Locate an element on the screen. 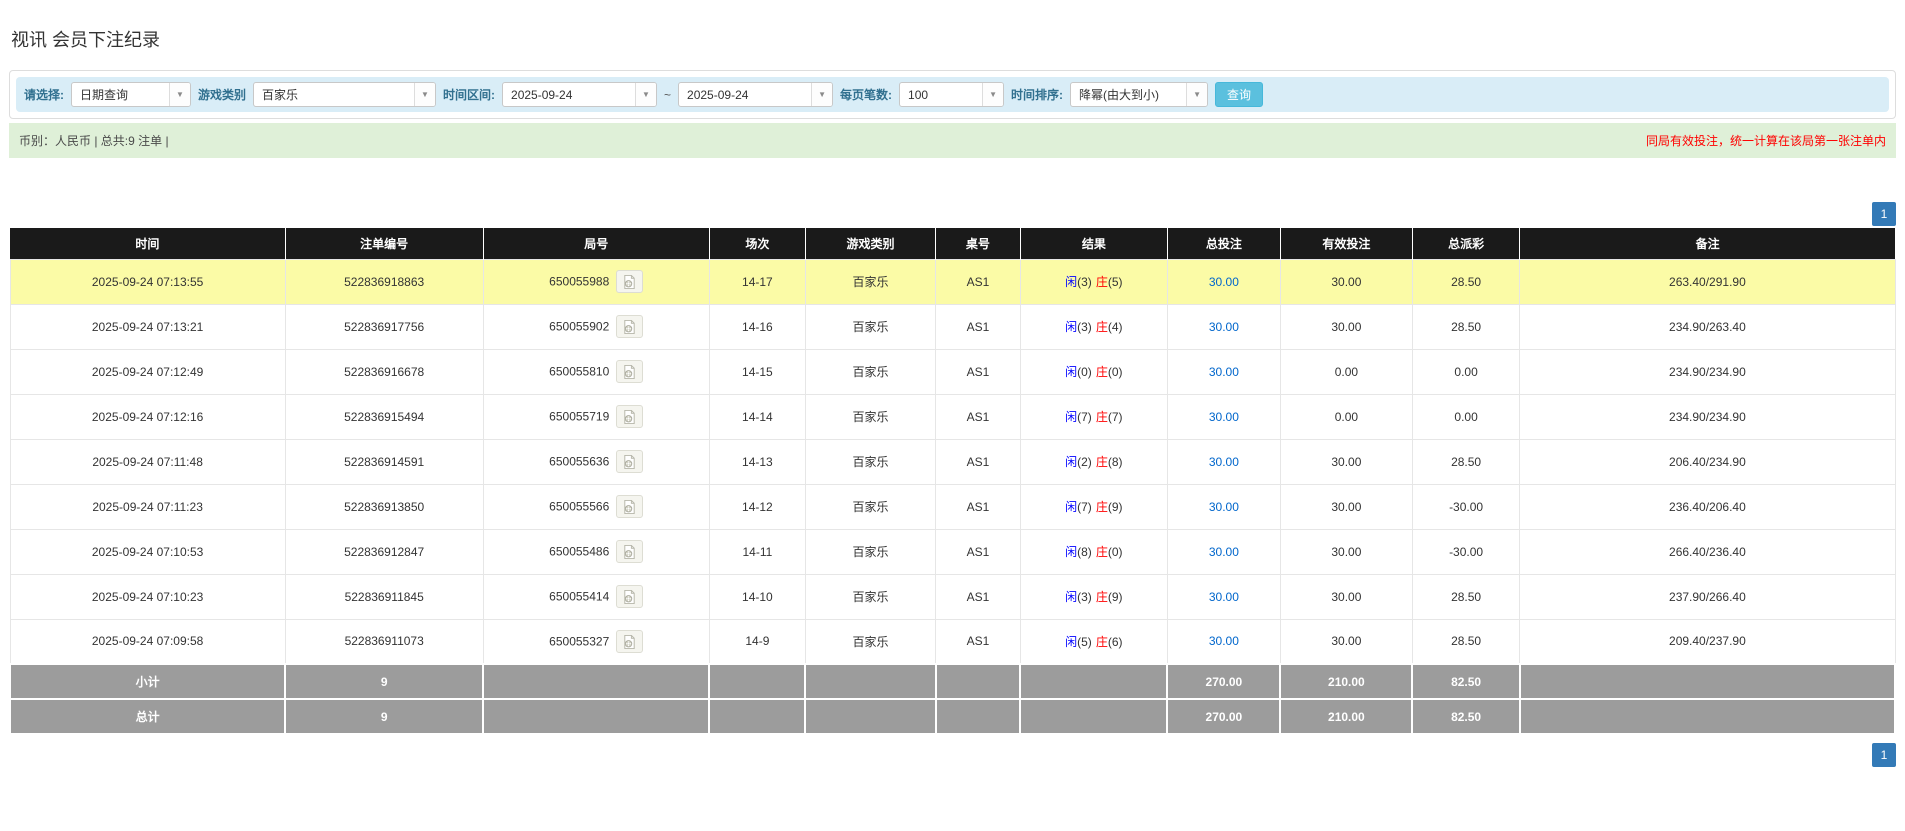  cell-bet-id: 522836915494 is located at coordinates (384, 416).